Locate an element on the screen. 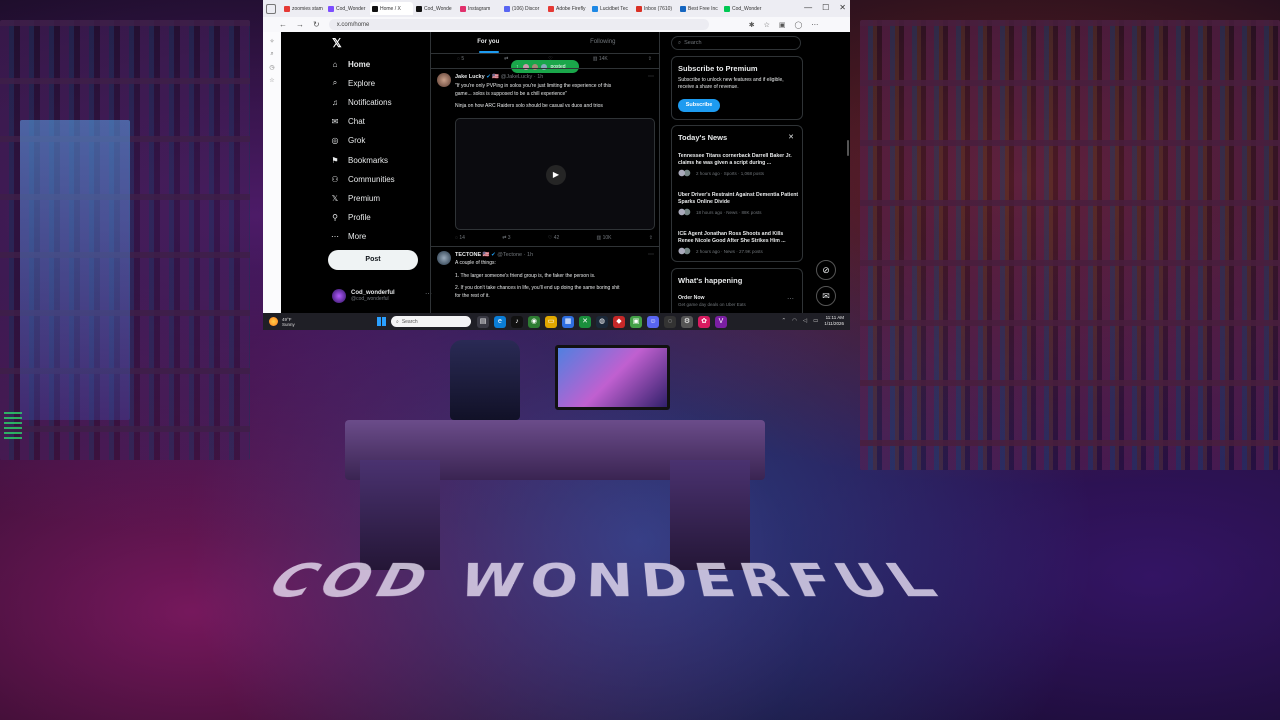 The height and width of the screenshot is (720, 1280). browser-tab: Inbox (7610) is located at coordinates (655, 8).